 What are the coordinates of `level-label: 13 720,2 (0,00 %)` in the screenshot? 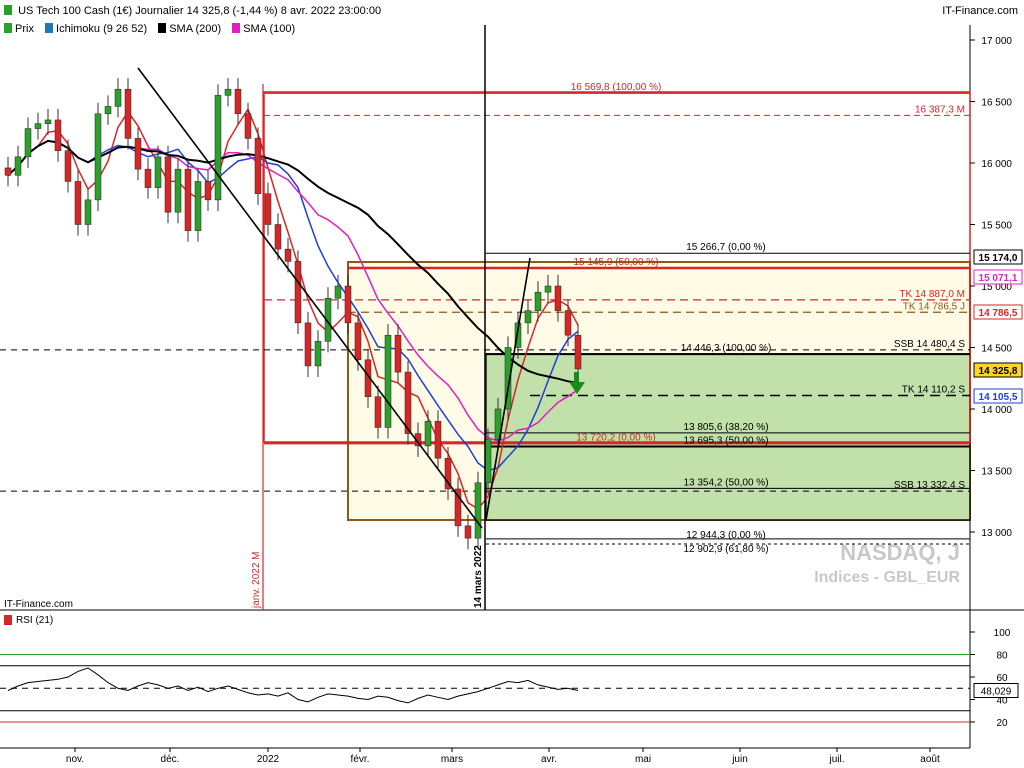 It's located at (616, 437).